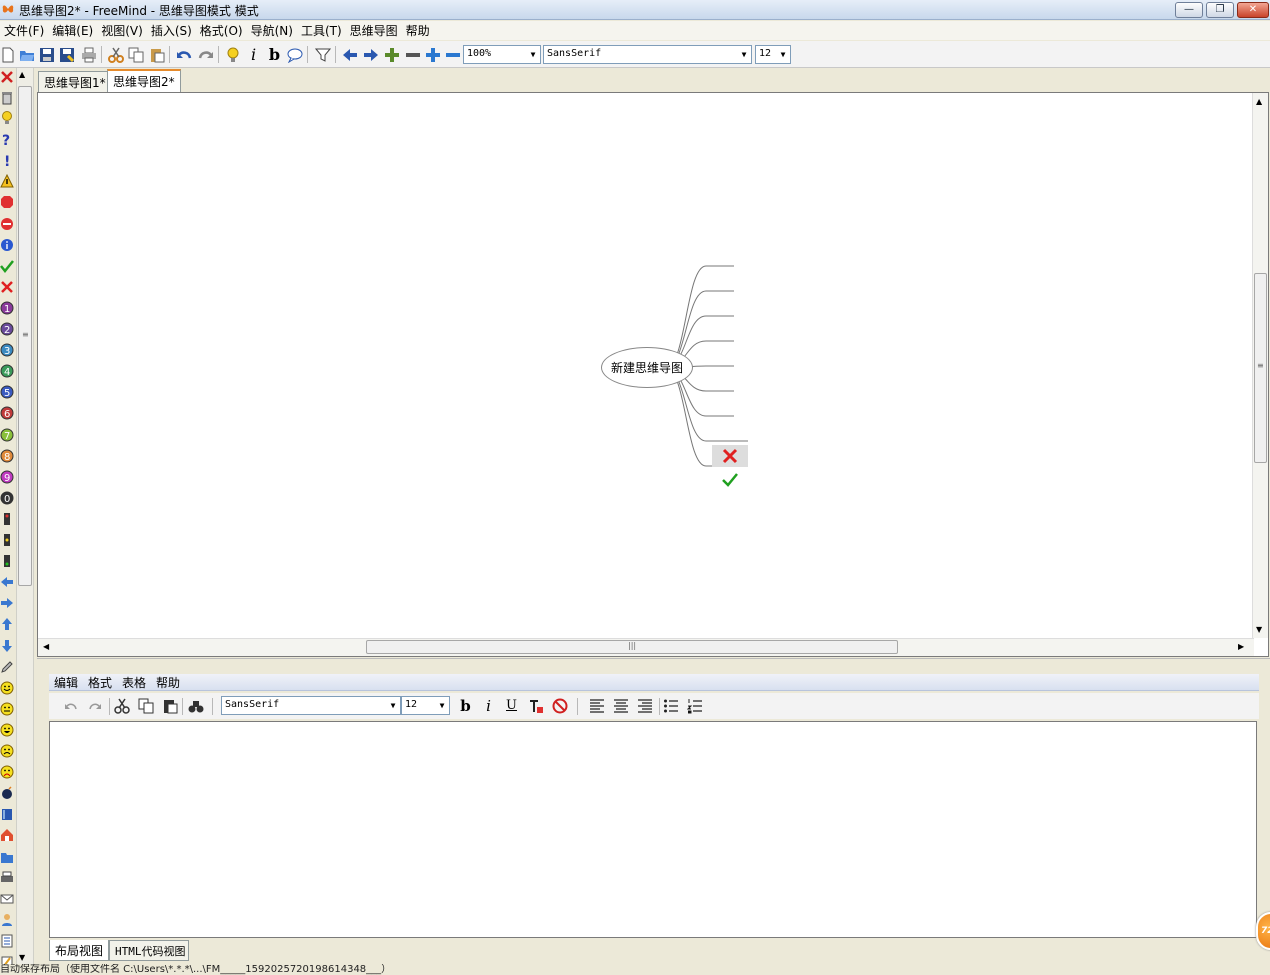  What do you see at coordinates (349, 54) in the screenshot?
I see `navigate-back-button` at bounding box center [349, 54].